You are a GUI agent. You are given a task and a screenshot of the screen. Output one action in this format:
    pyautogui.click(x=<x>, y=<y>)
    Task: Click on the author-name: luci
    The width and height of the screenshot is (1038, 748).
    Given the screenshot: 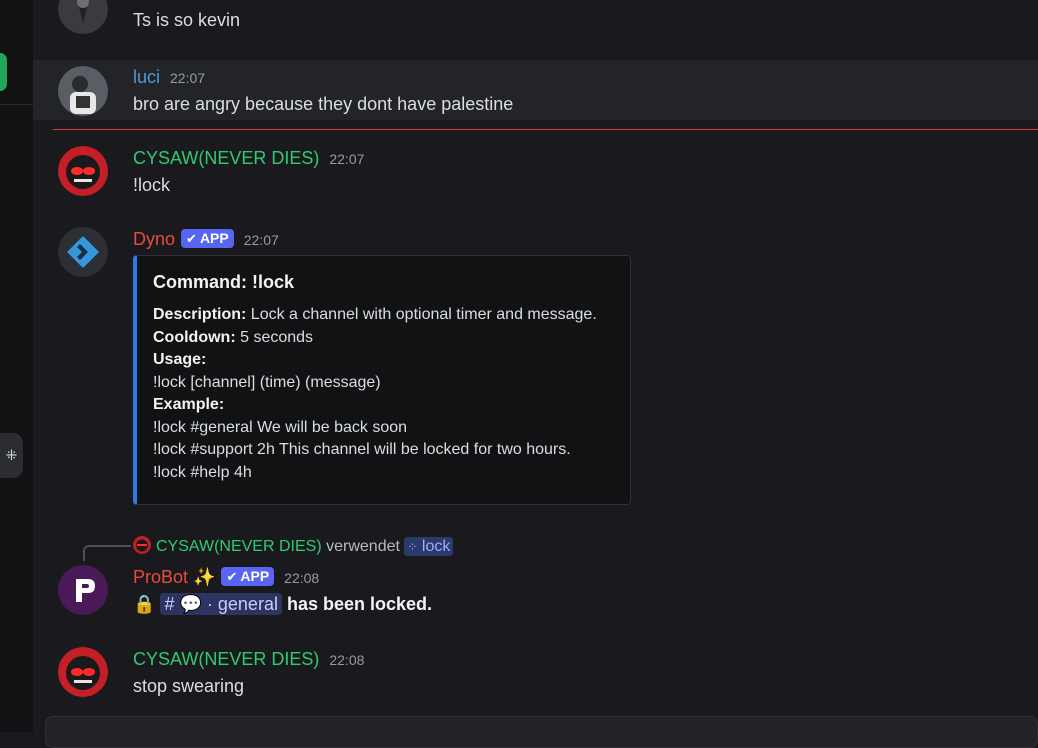 What is the action you would take?
    pyautogui.click(x=146, y=77)
    